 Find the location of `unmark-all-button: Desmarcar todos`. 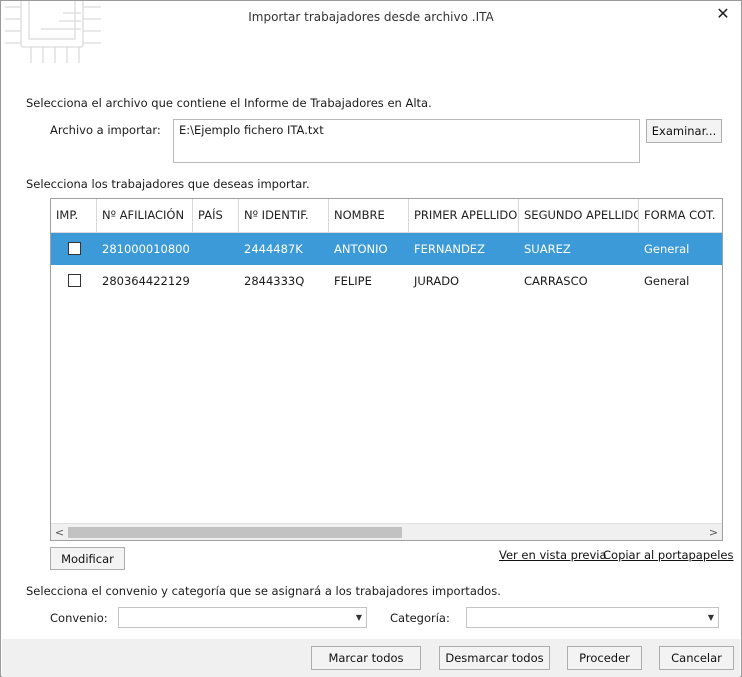

unmark-all-button: Desmarcar todos is located at coordinates (494, 658).